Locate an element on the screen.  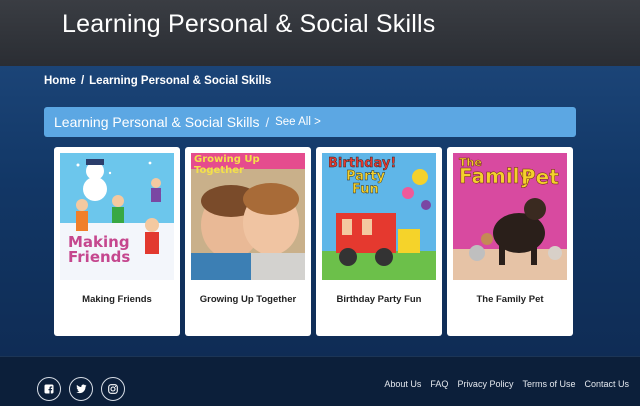
cover-title-birthday-party-fun: Birthday! Party Fun is located at coordinates (362, 177).